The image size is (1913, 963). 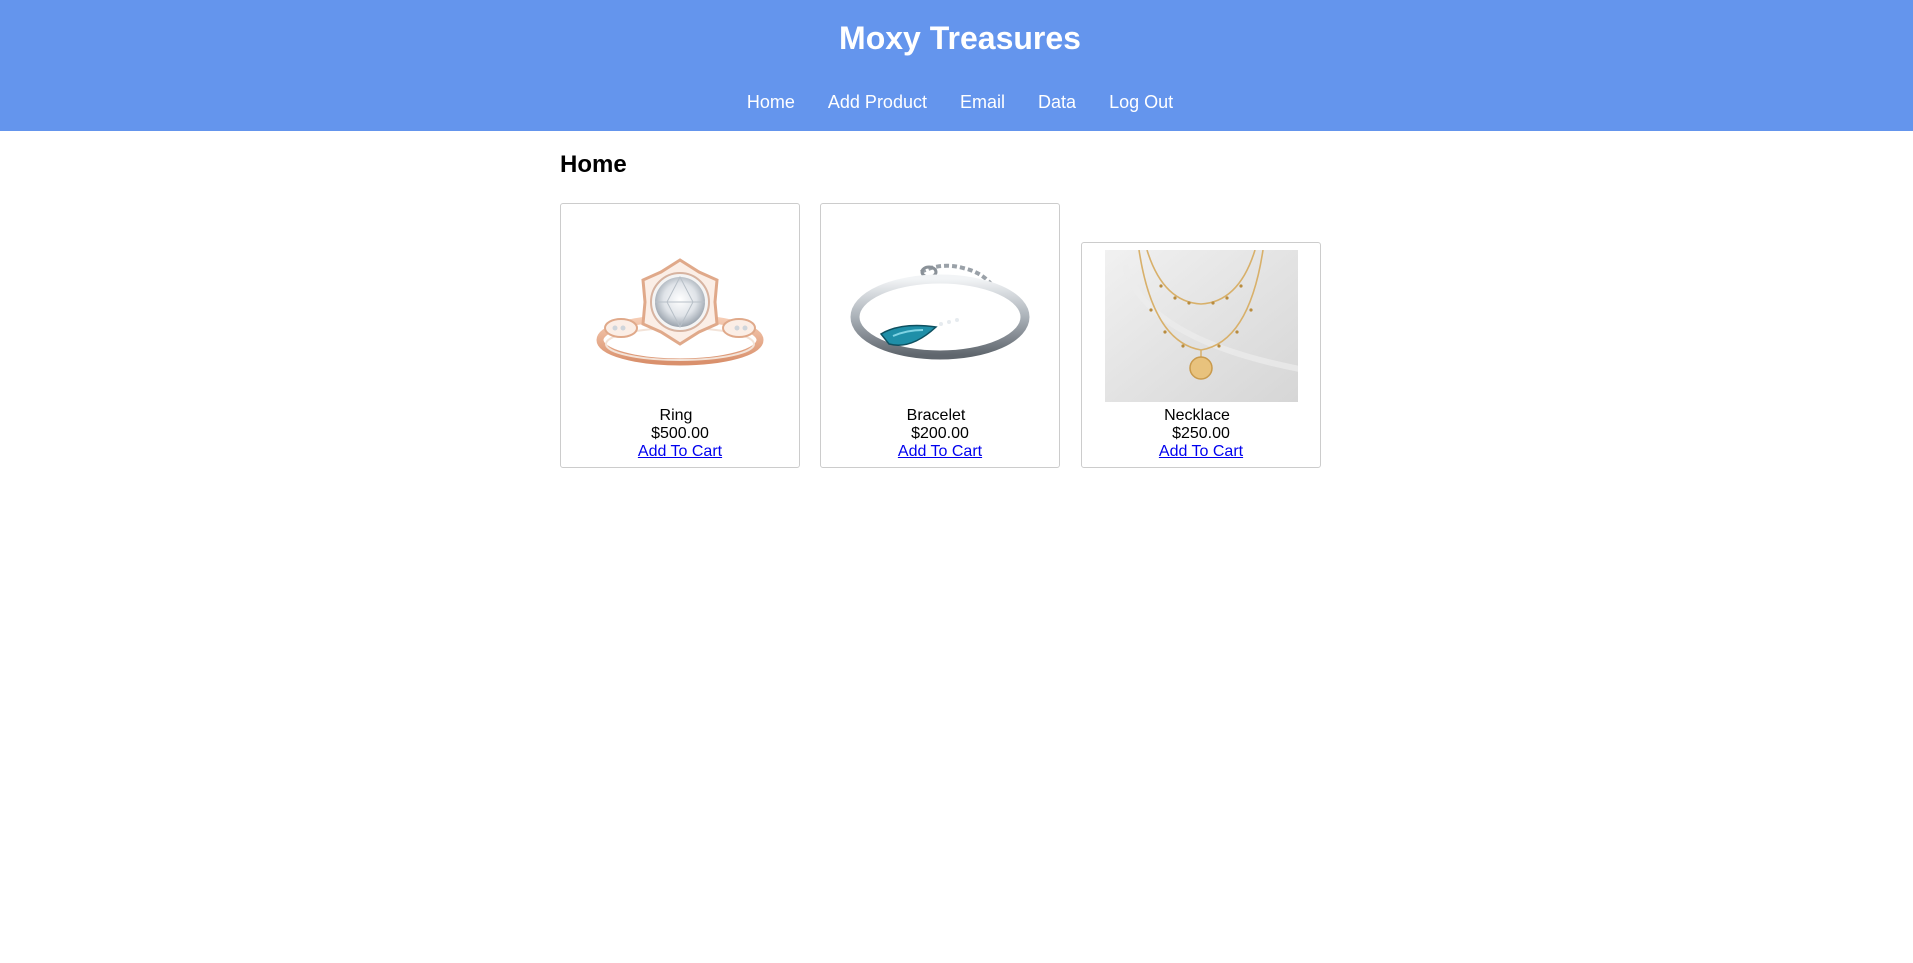 I want to click on product-info: Necklace $250.00 Add To Cart, so click(x=1201, y=434).